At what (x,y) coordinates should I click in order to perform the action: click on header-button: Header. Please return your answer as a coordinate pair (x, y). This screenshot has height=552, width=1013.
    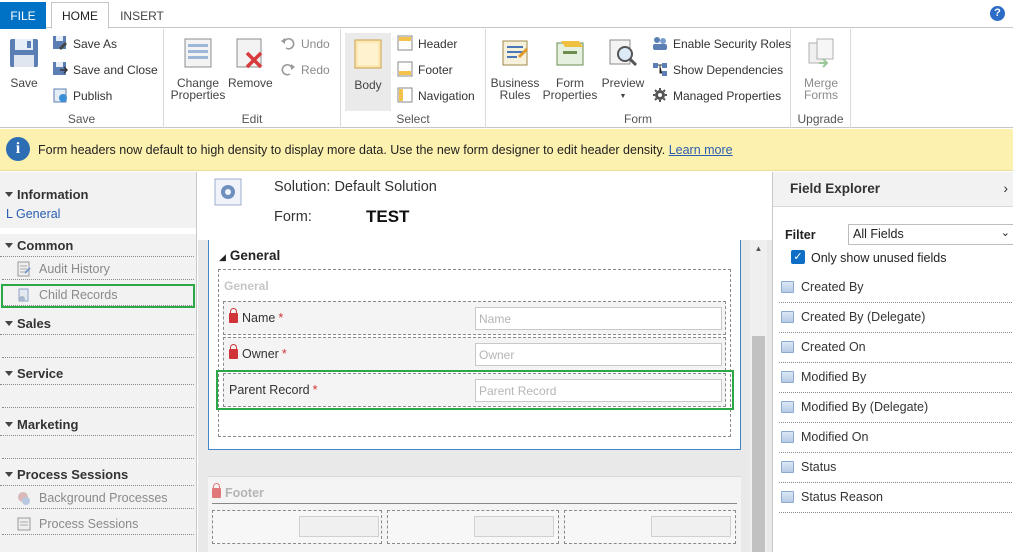
    Looking at the image, I should click on (427, 44).